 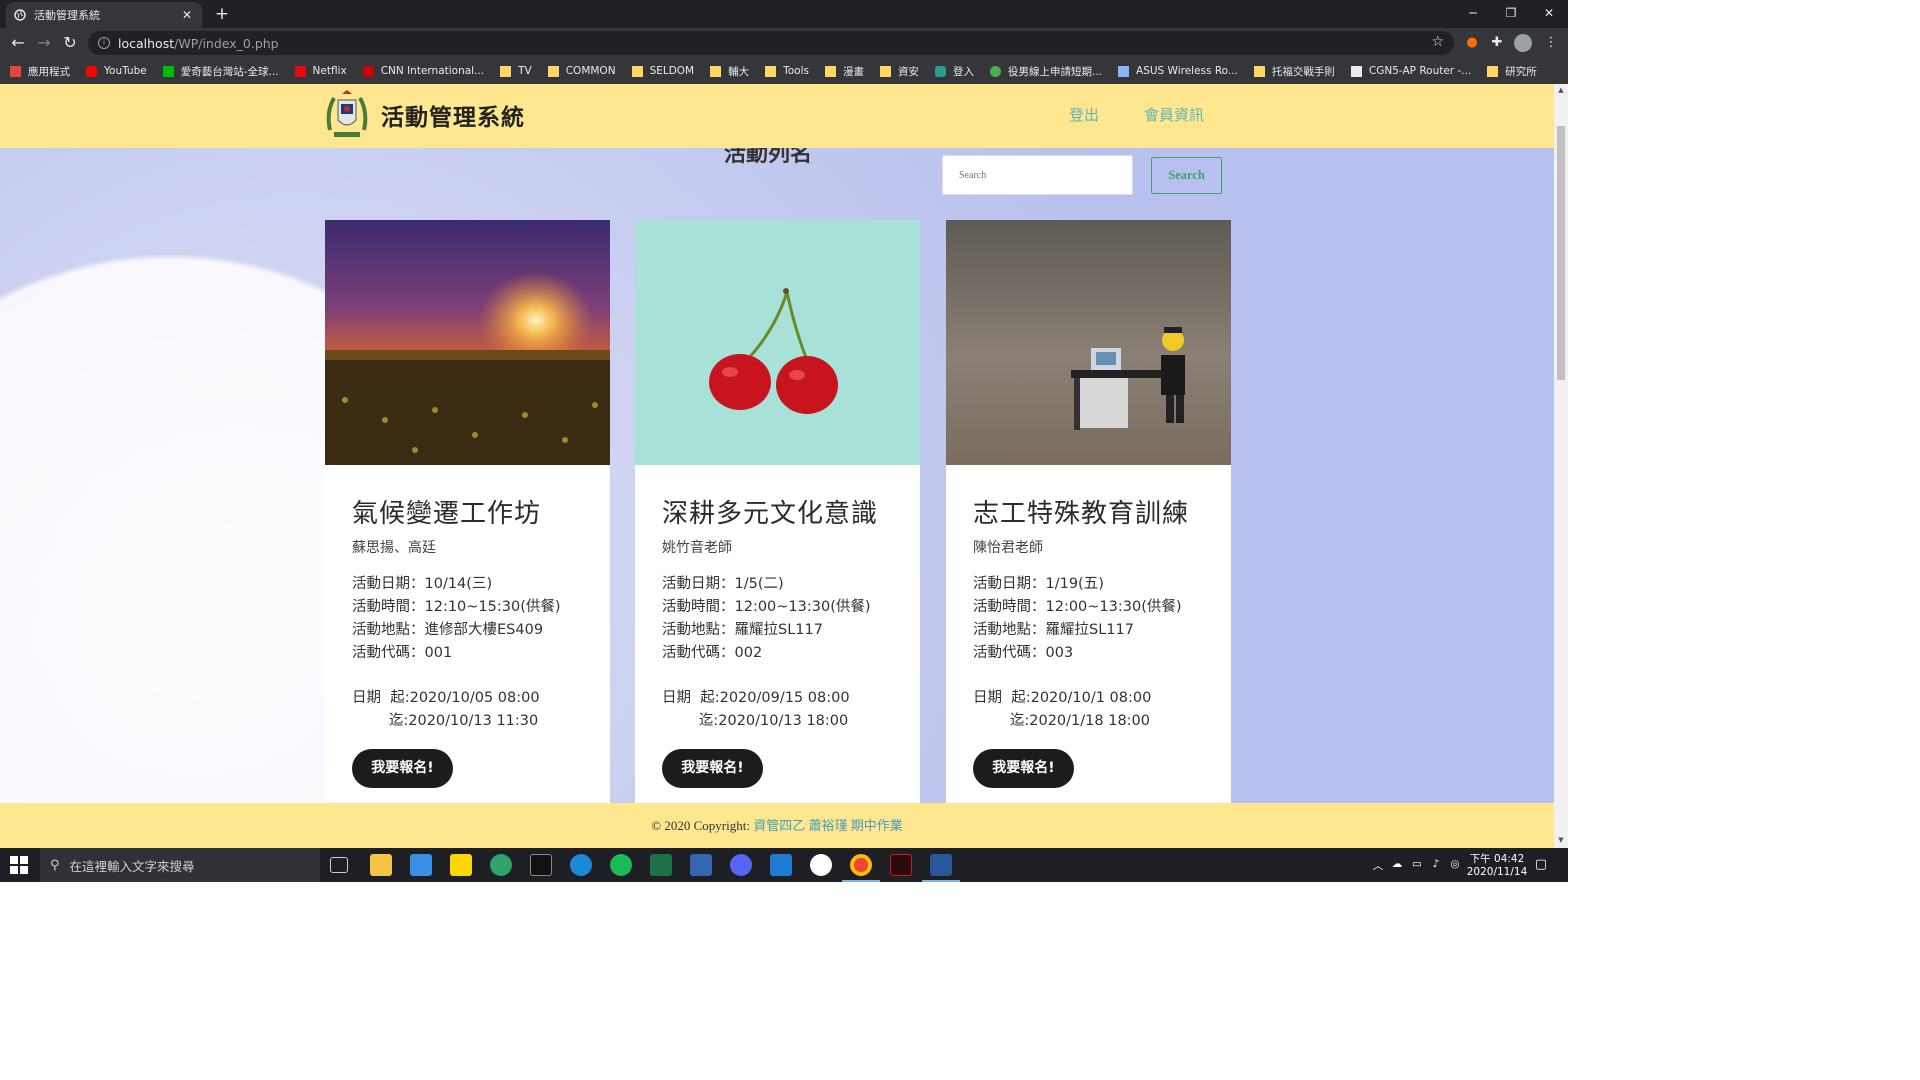 I want to click on site-footer: © 2020 Copyright: 資管四乙 蕭裕瑾 期中作業, so click(x=777, y=825).